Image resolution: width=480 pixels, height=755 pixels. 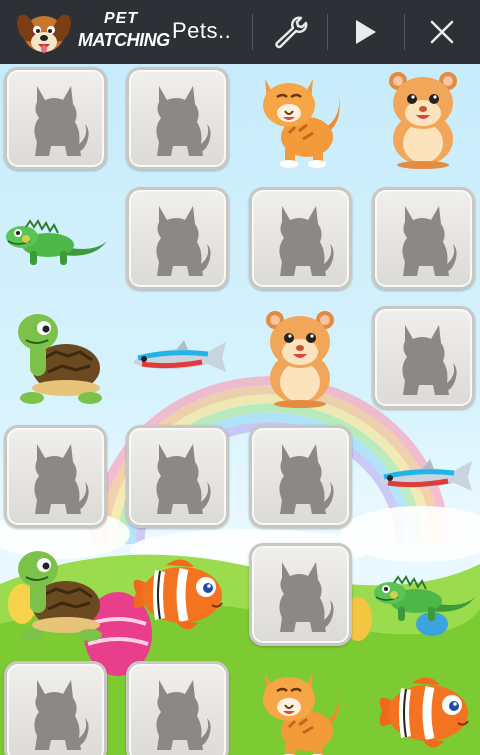 I want to click on close-button, so click(x=442, y=32).